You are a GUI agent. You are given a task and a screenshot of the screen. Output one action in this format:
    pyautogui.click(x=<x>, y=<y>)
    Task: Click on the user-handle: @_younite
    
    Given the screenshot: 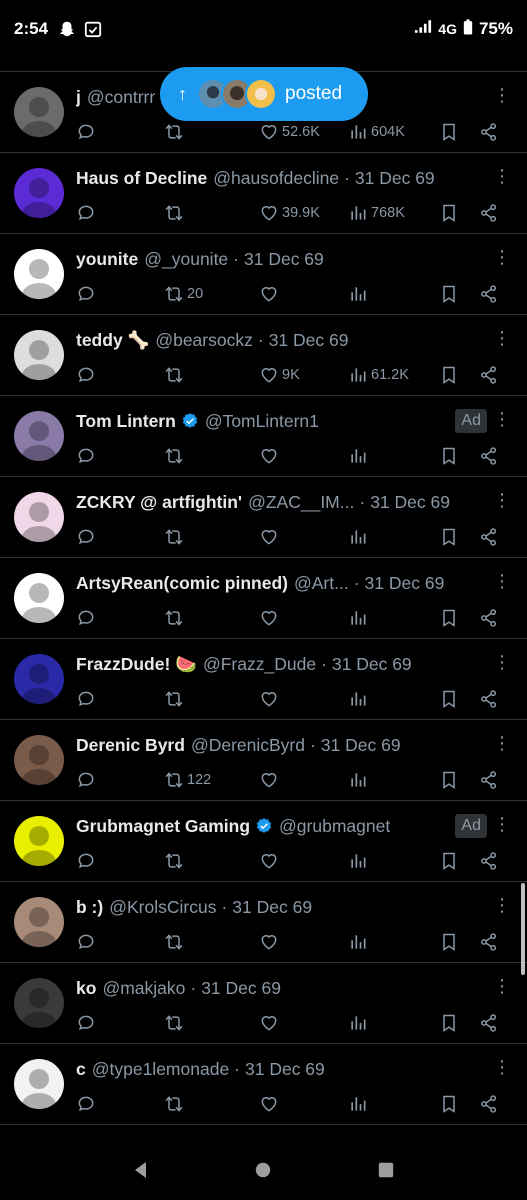 What is the action you would take?
    pyautogui.click(x=186, y=259)
    